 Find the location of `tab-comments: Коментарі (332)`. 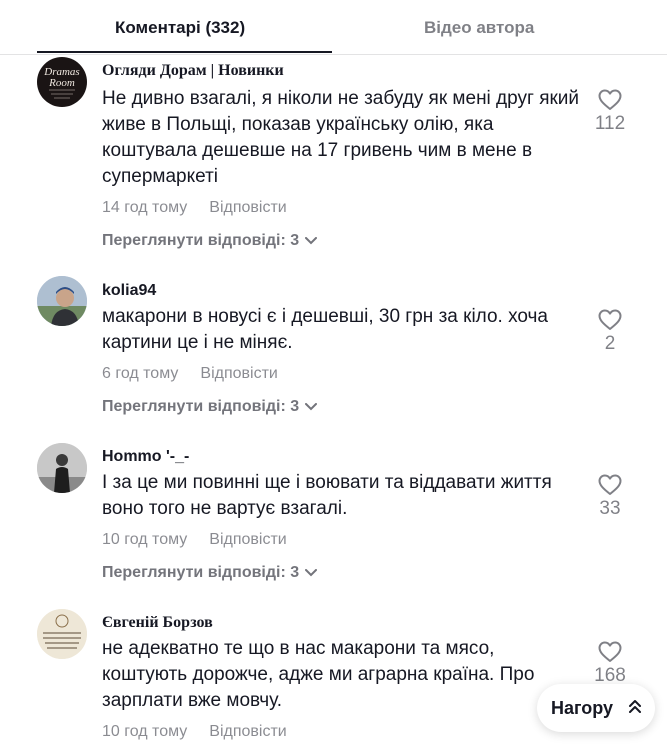

tab-comments: Коментарі (332) is located at coordinates (180, 28).